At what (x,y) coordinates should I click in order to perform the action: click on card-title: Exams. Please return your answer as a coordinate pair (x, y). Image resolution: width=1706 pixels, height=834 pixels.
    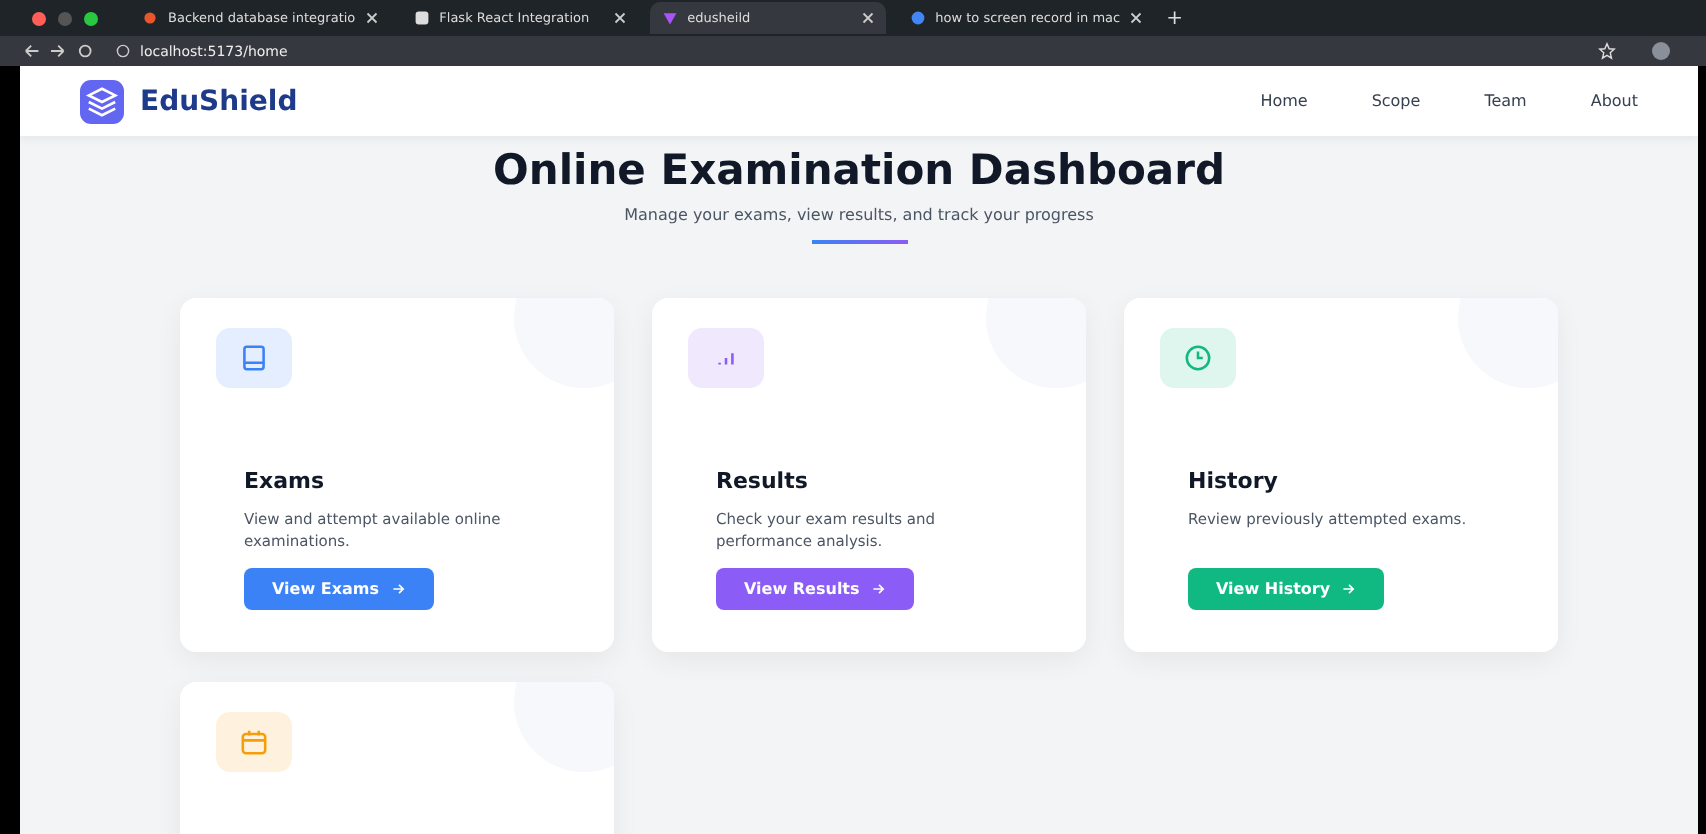
    Looking at the image, I should click on (285, 481).